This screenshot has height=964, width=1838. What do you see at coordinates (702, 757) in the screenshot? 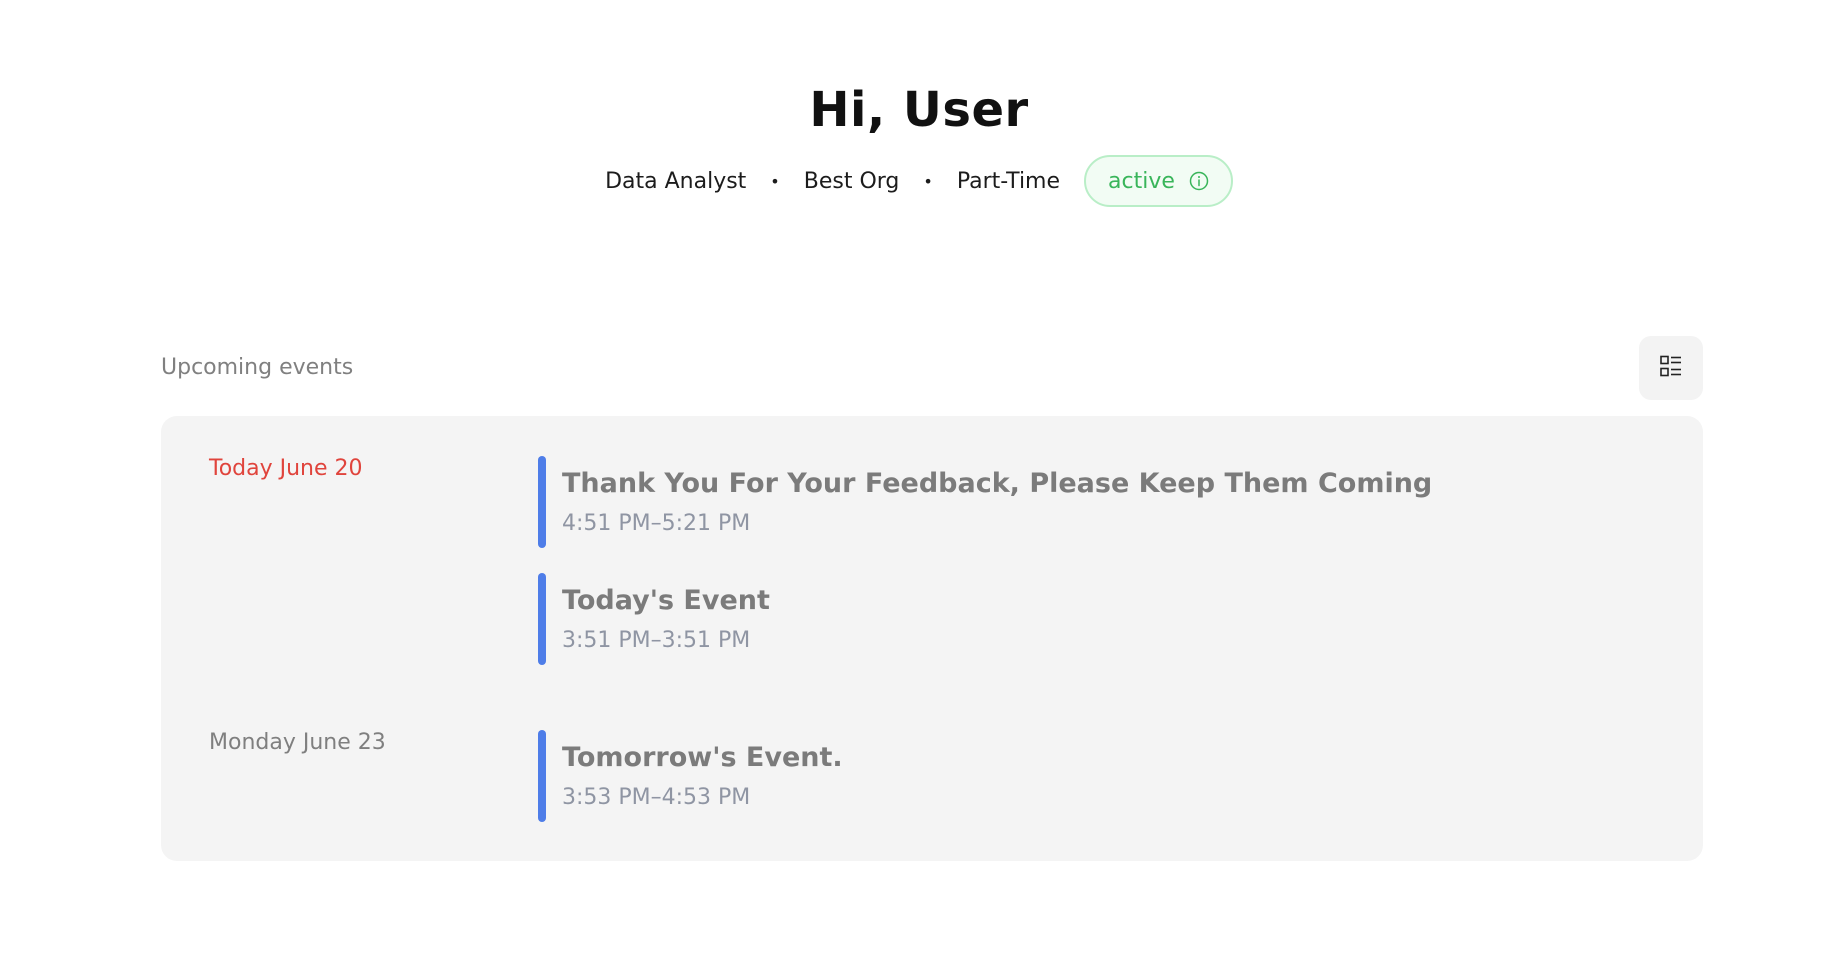
I see `event-title: Tomorrow's Event.` at bounding box center [702, 757].